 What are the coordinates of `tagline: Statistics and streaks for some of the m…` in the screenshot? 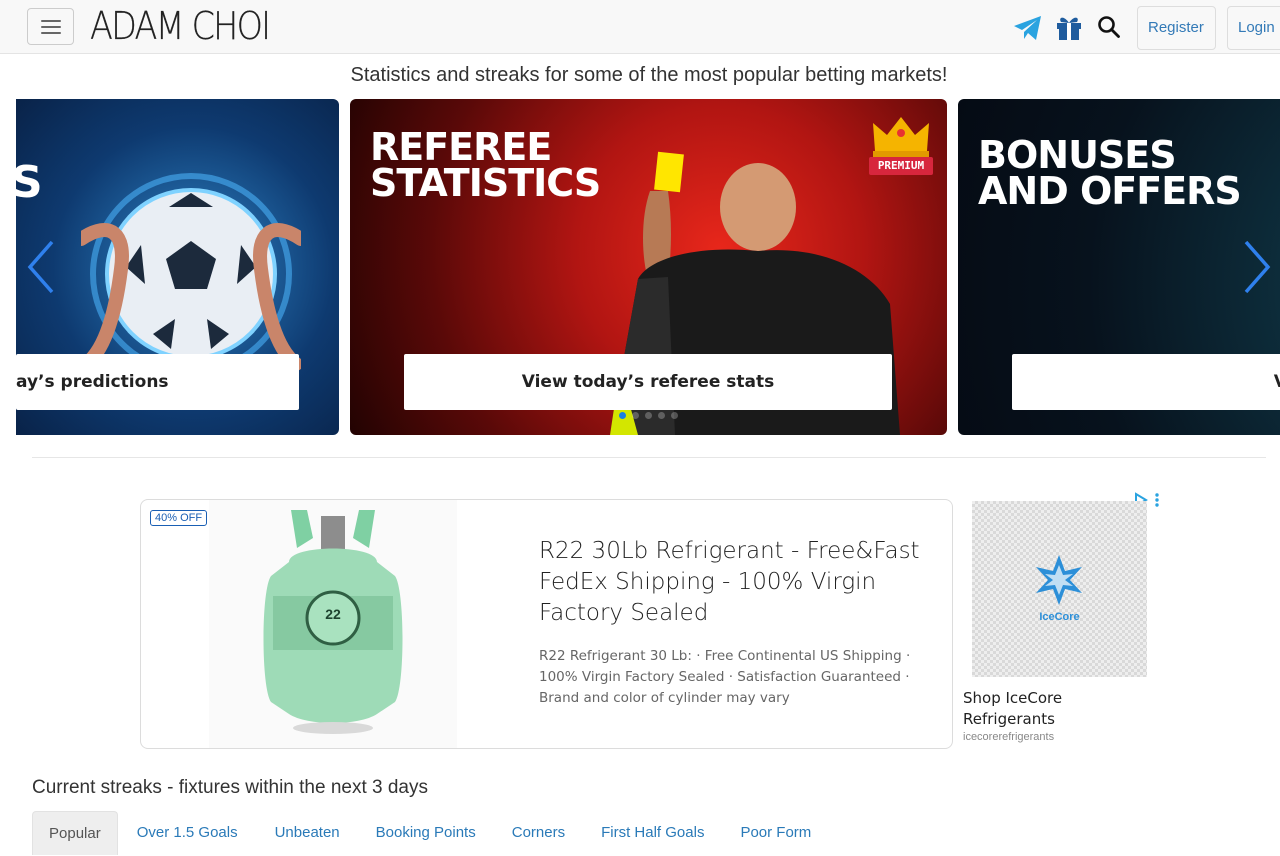 It's located at (649, 75).